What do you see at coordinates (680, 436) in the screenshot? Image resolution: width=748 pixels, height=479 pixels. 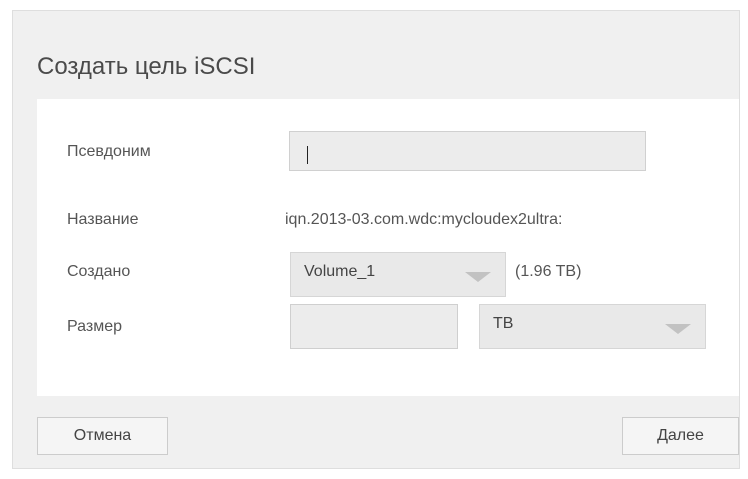 I see `next-button: Далее` at bounding box center [680, 436].